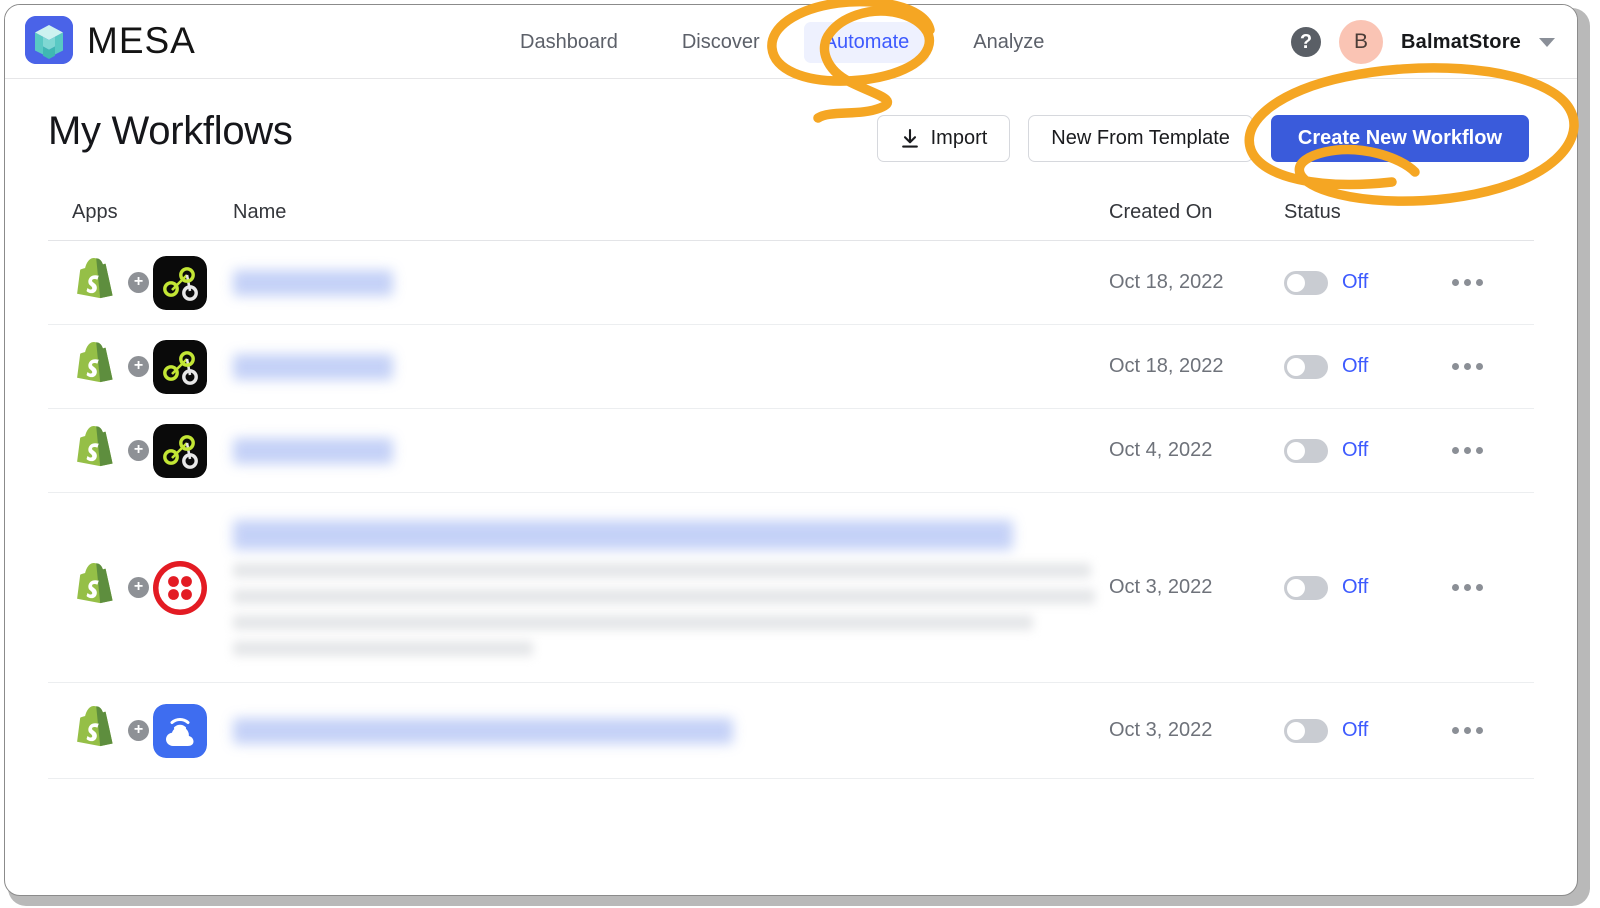 The width and height of the screenshot is (1600, 908). I want to click on nav-right-cluster: ? B BalmatStore, so click(1422, 42).